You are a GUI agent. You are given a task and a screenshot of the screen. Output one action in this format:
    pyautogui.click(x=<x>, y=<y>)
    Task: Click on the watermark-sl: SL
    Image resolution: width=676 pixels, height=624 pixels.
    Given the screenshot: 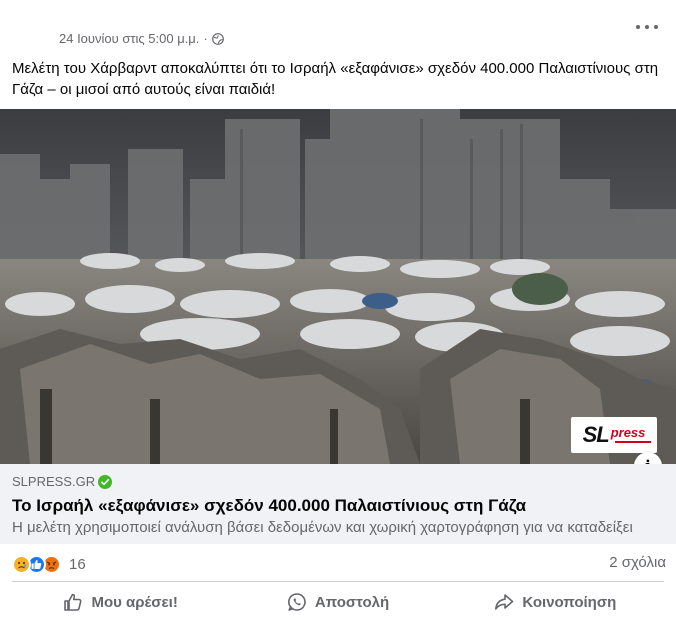 What is the action you would take?
    pyautogui.click(x=596, y=434)
    